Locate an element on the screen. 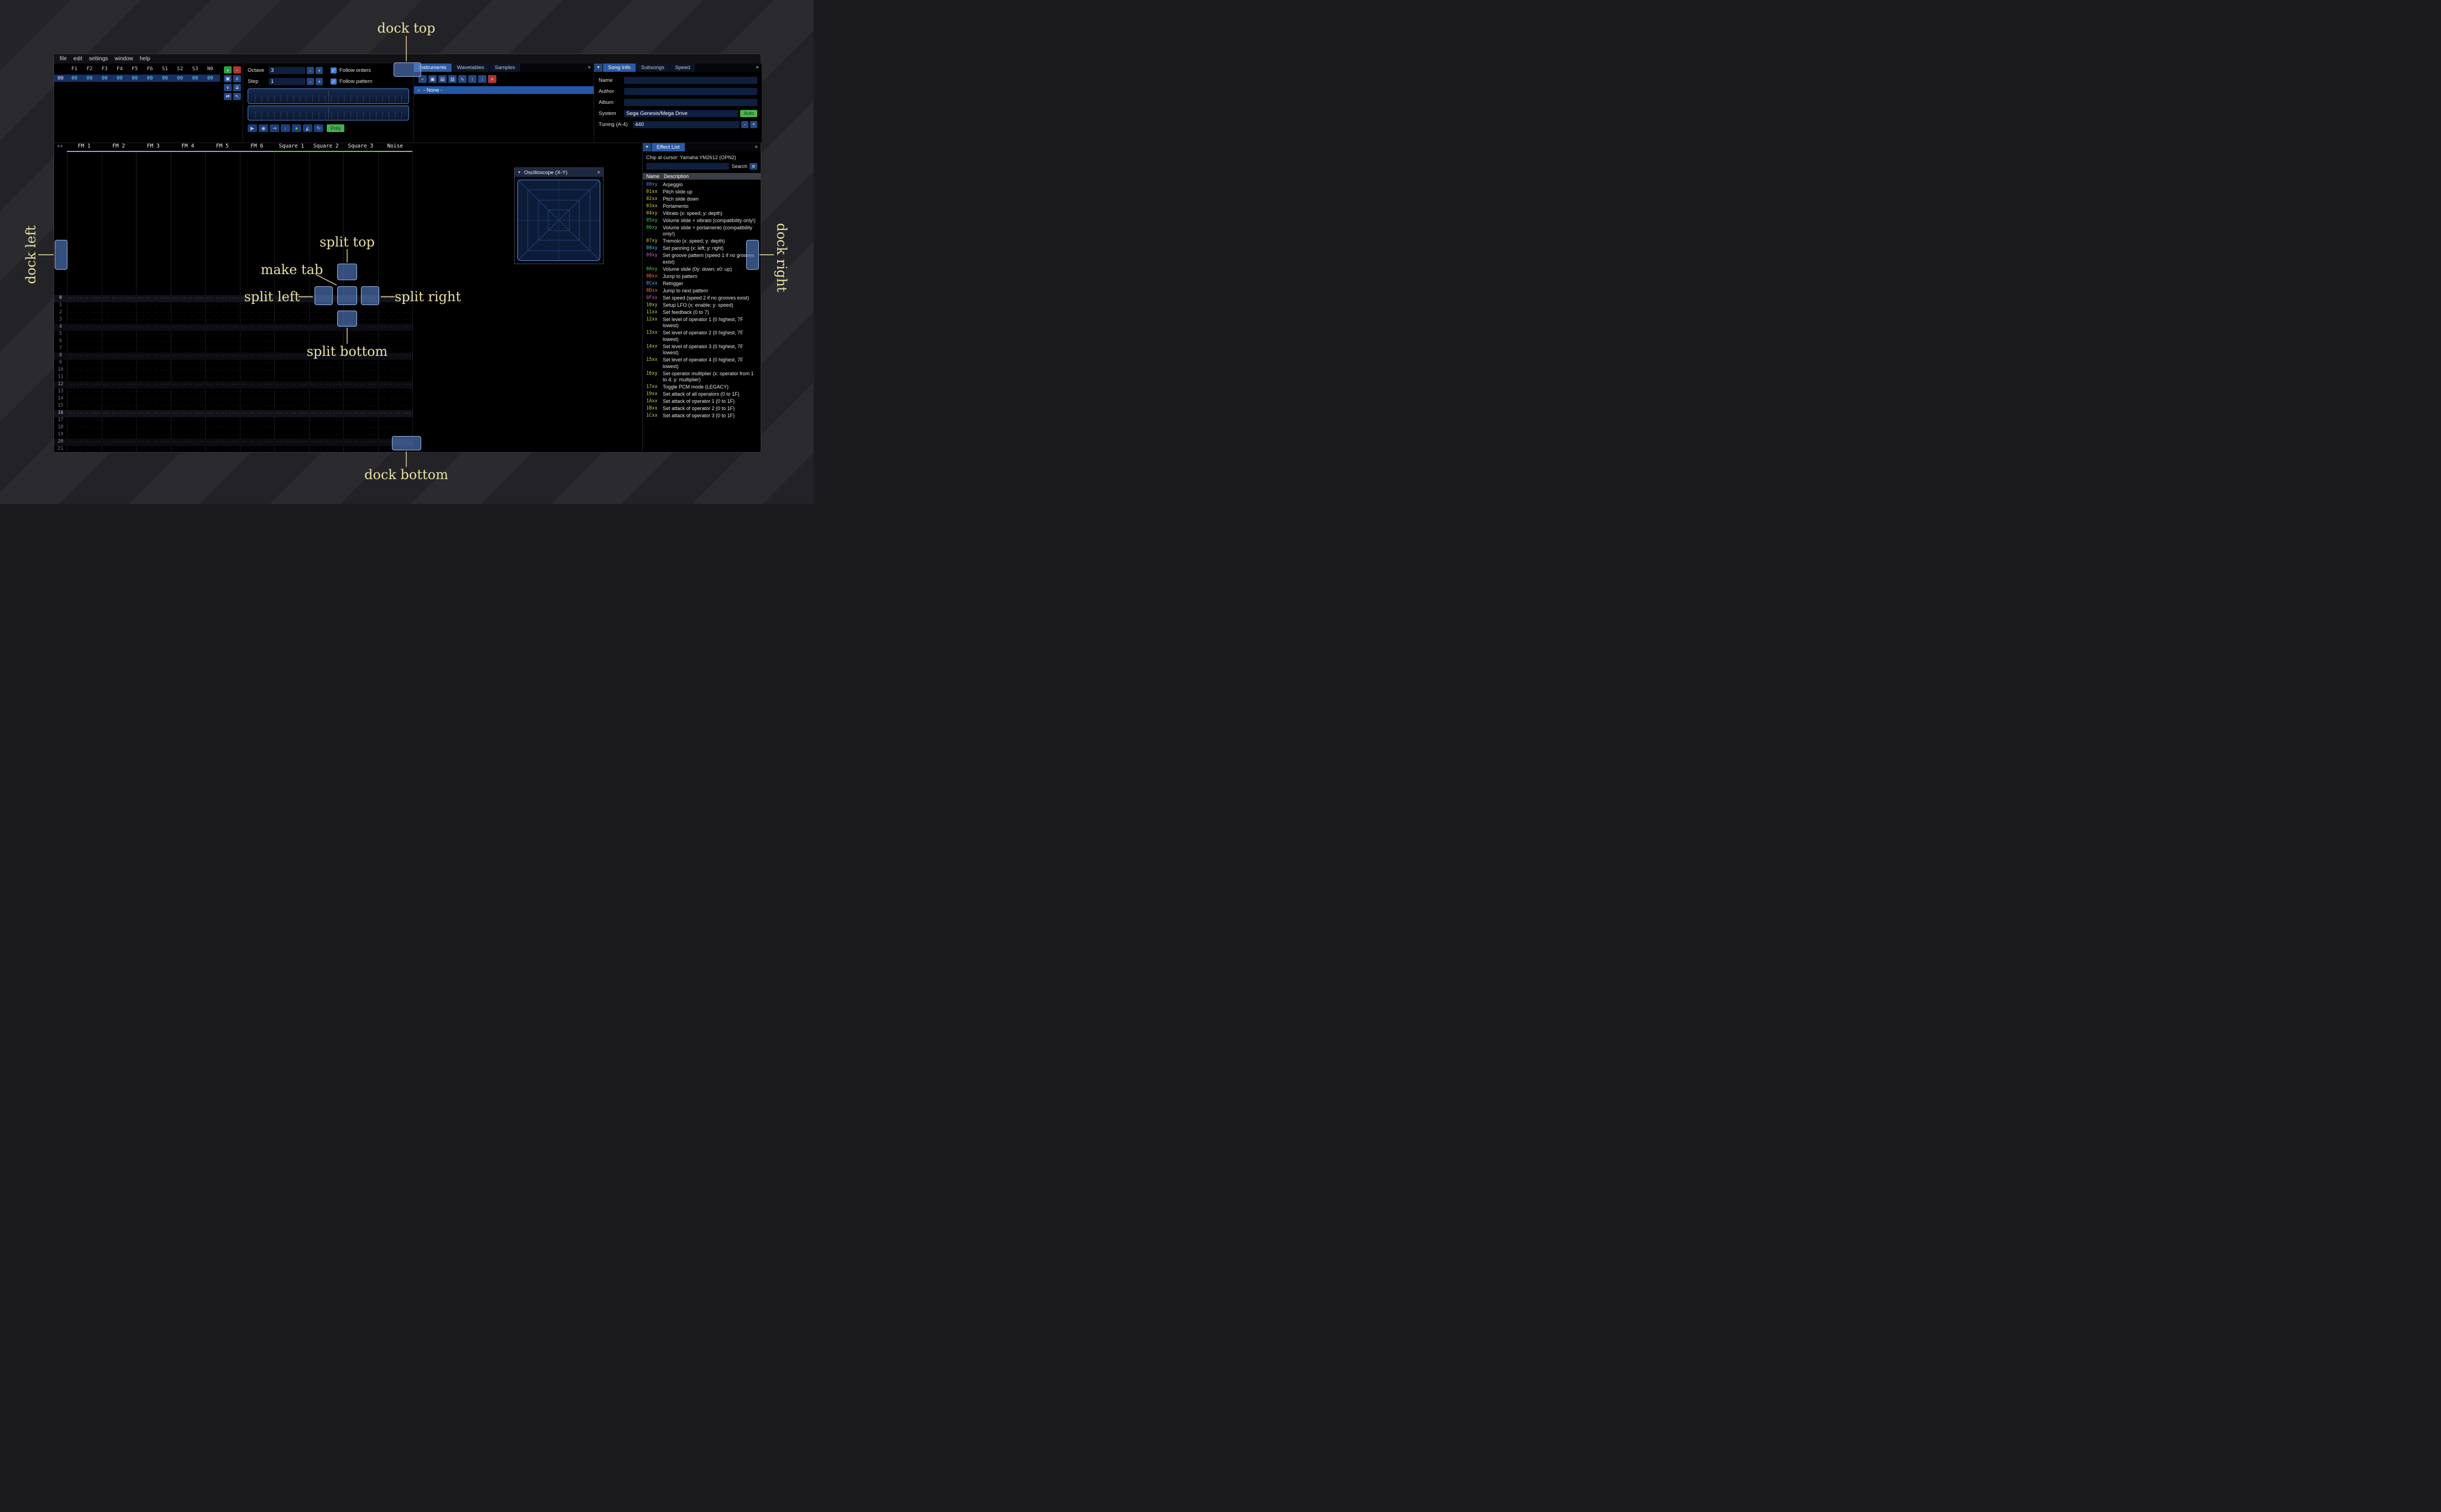  duplicate-instrument-button: ▣ is located at coordinates (432, 79).